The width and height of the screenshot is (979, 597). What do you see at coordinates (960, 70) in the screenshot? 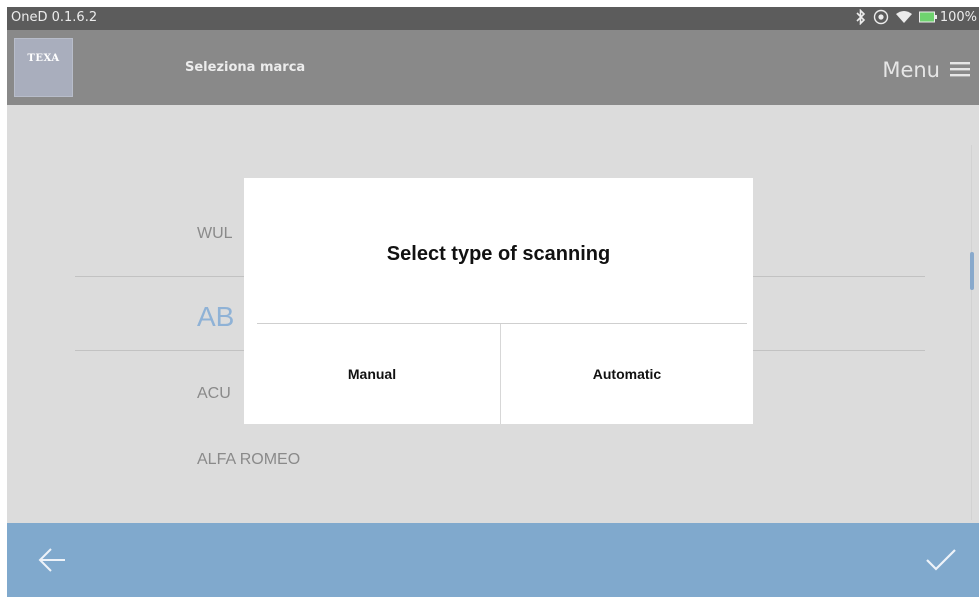
I see `hamburger-icon` at bounding box center [960, 70].